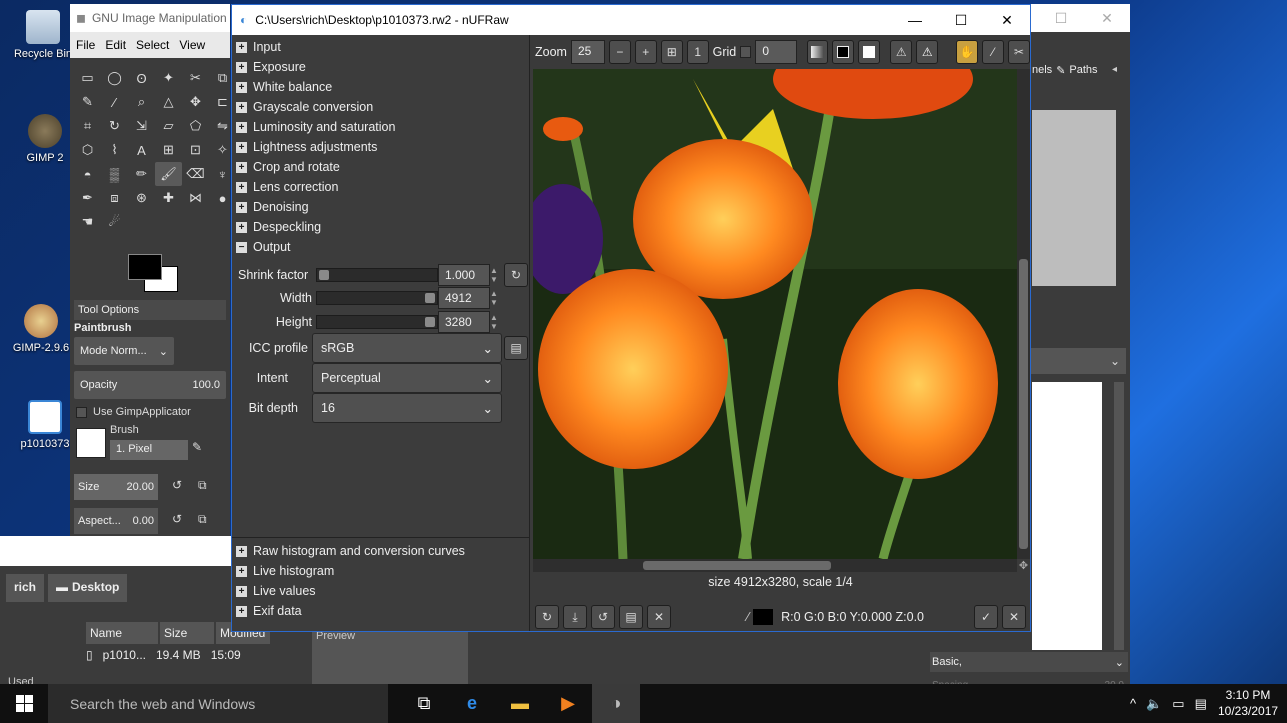 The height and width of the screenshot is (723, 1287). What do you see at coordinates (187, 633) in the screenshot?
I see `column-size: Size` at bounding box center [187, 633].